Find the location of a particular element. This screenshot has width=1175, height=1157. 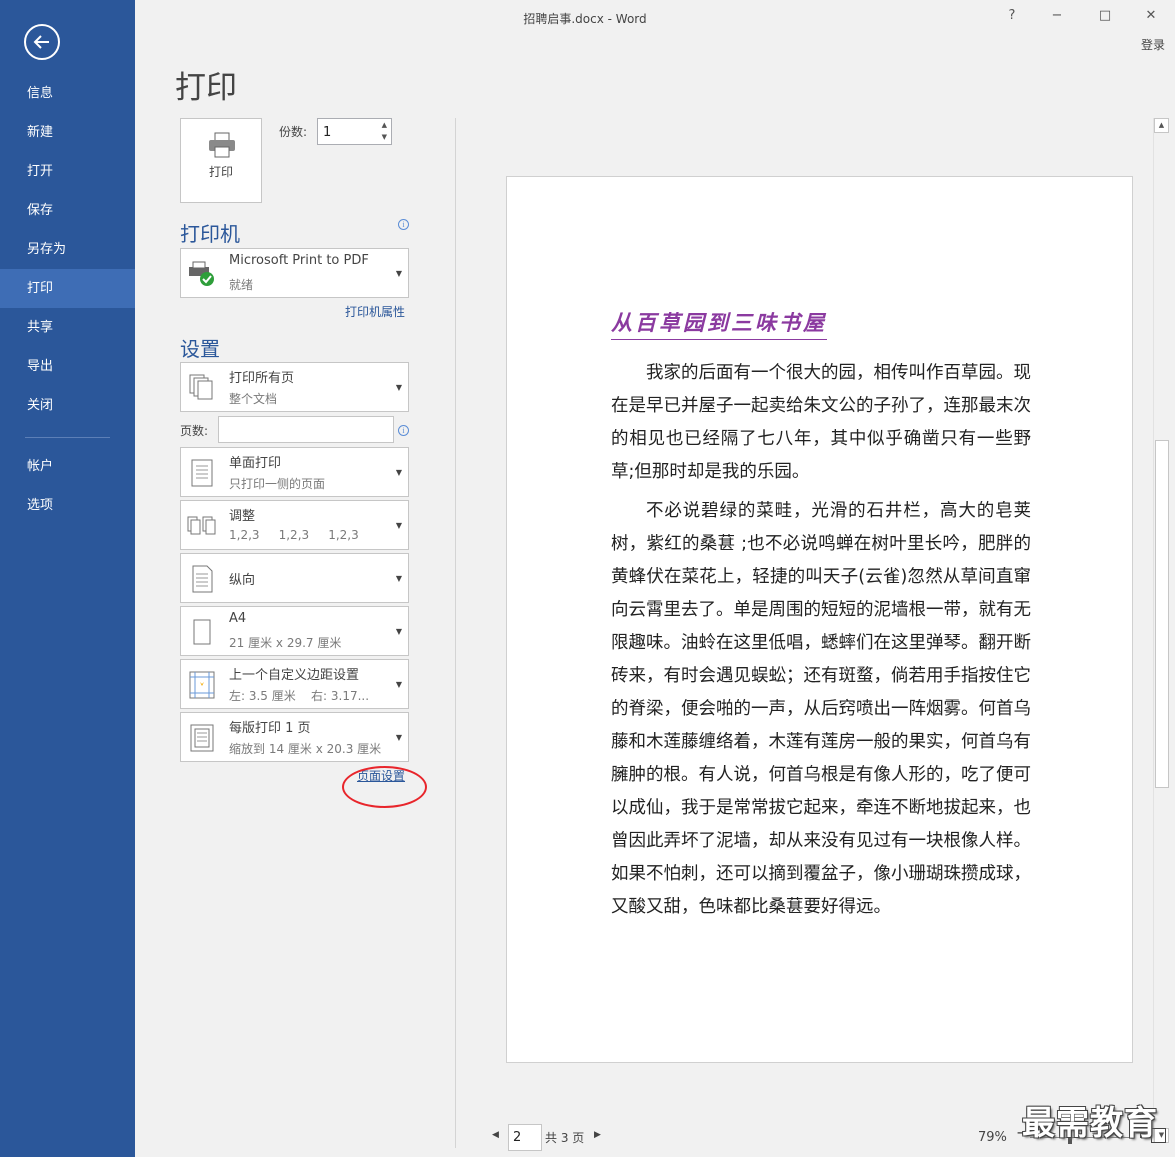

close-button: ✕ is located at coordinates (1151, 16).